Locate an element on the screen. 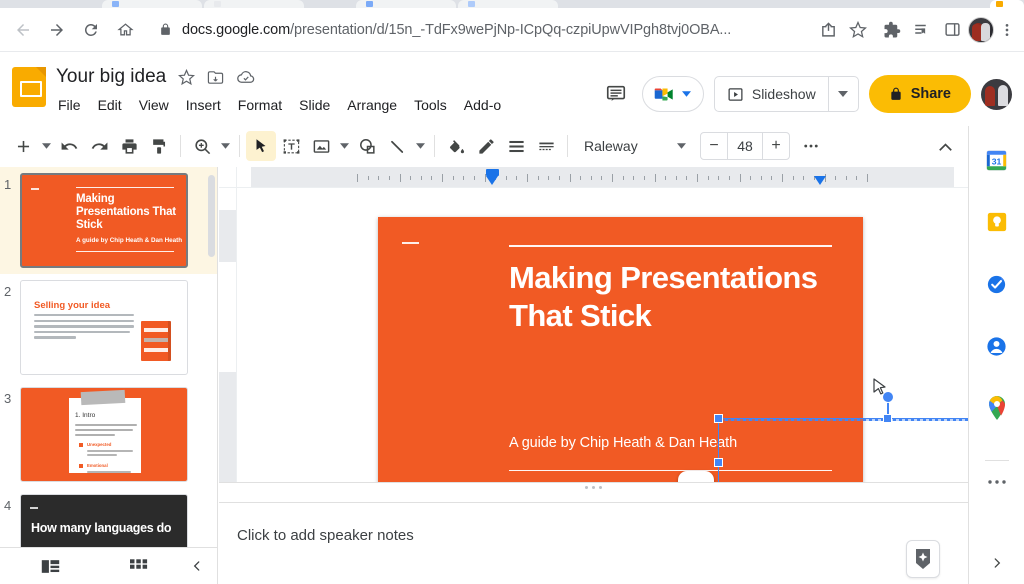  google-calendar-icon: 31 is located at coordinates (997, 160).